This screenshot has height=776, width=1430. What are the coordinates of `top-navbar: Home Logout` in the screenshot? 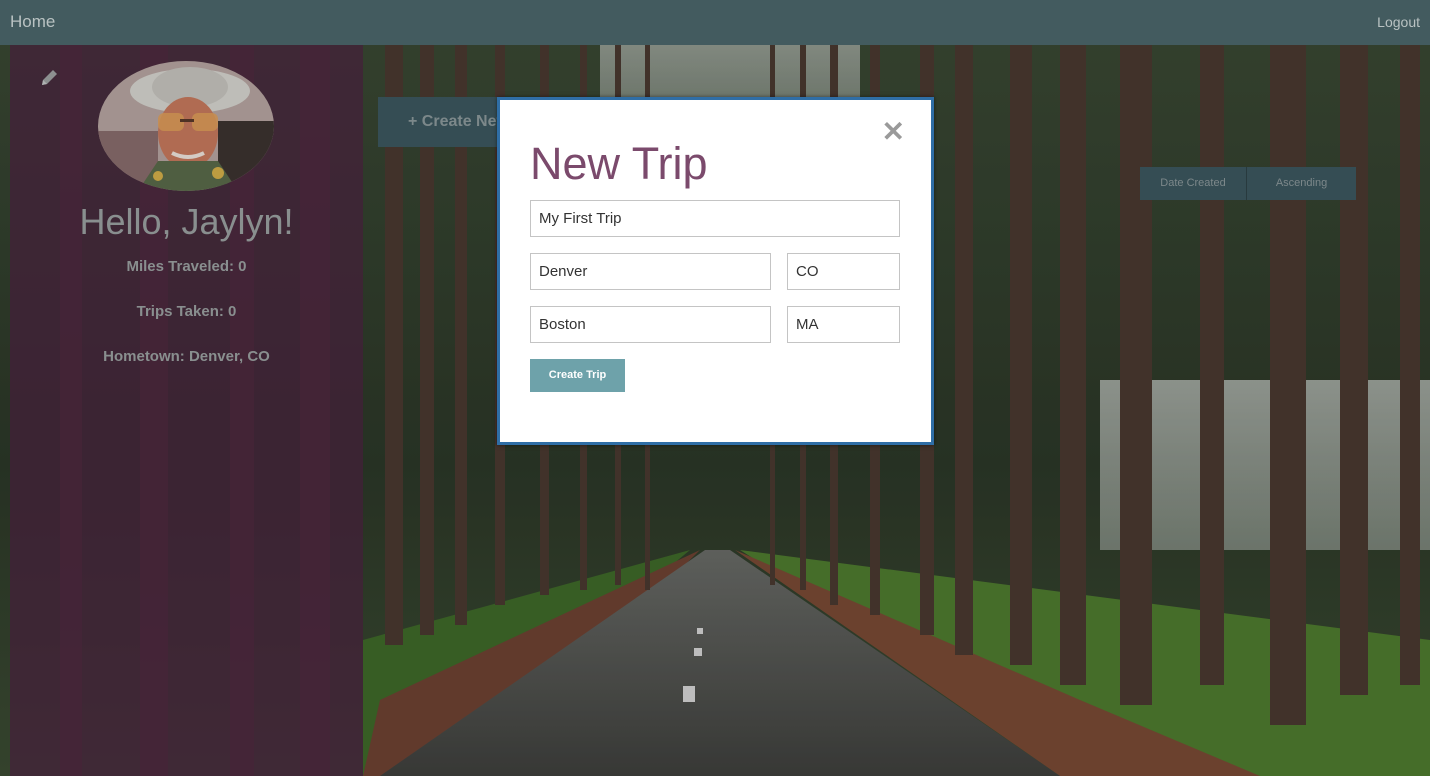 It's located at (715, 22).